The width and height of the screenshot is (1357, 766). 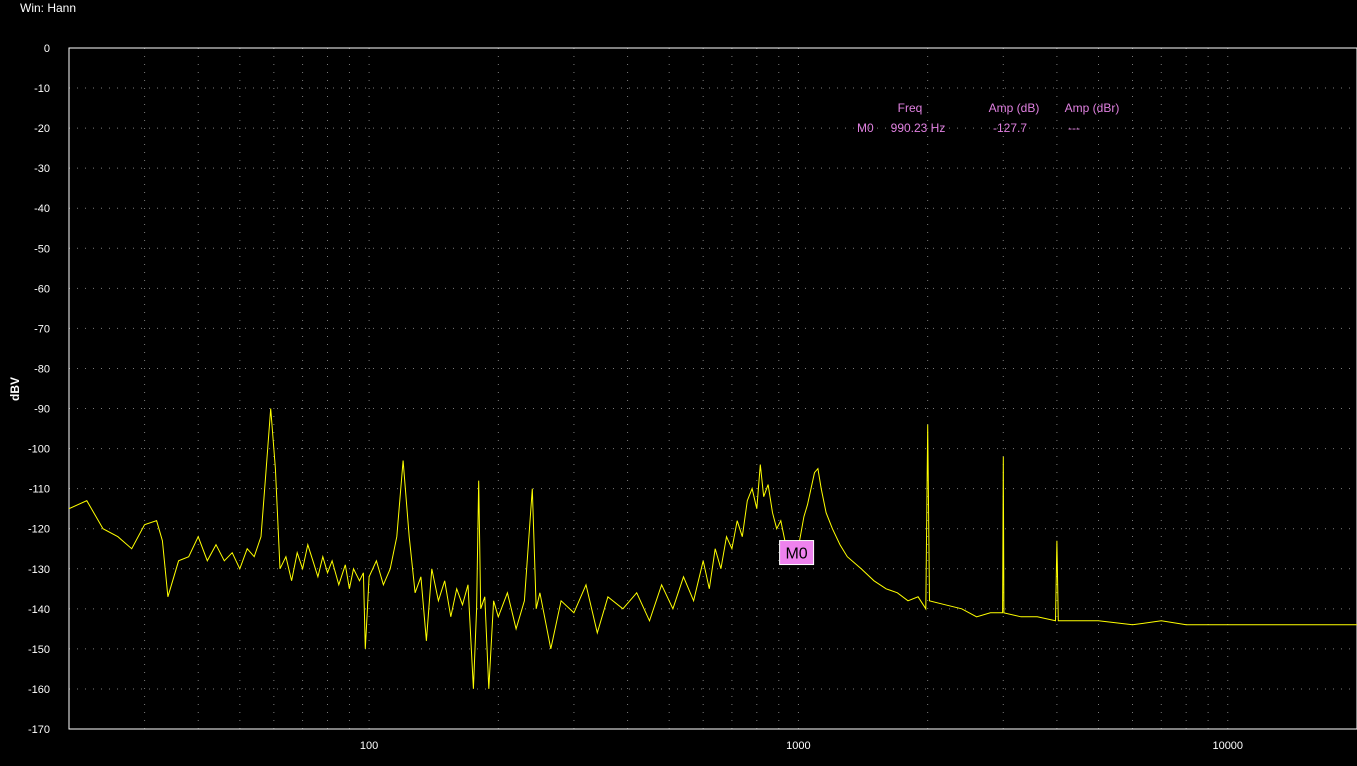 I want to click on y-tick-label: -30, so click(x=42, y=169).